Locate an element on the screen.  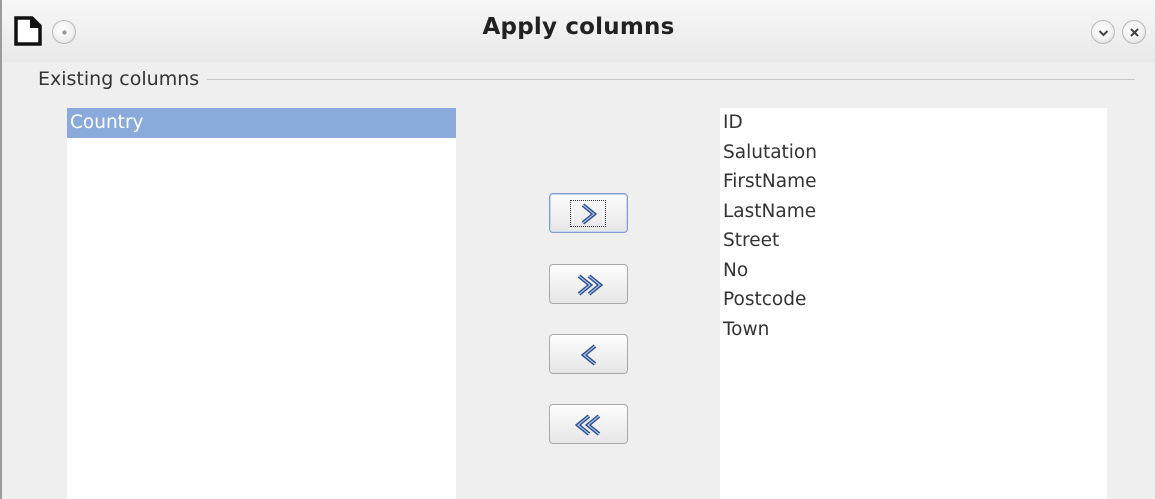
close-button is located at coordinates (1134, 32).